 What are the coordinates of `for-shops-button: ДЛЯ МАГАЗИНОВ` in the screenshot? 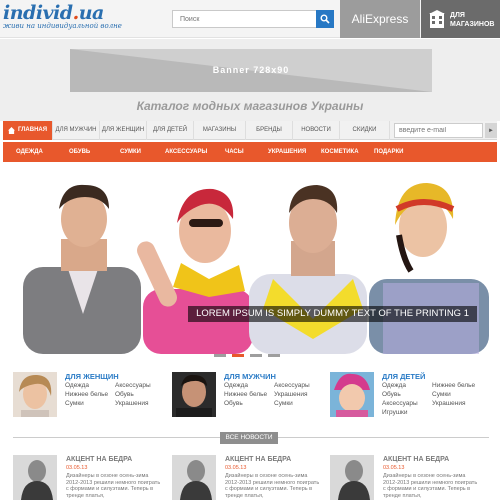 It's located at (460, 19).